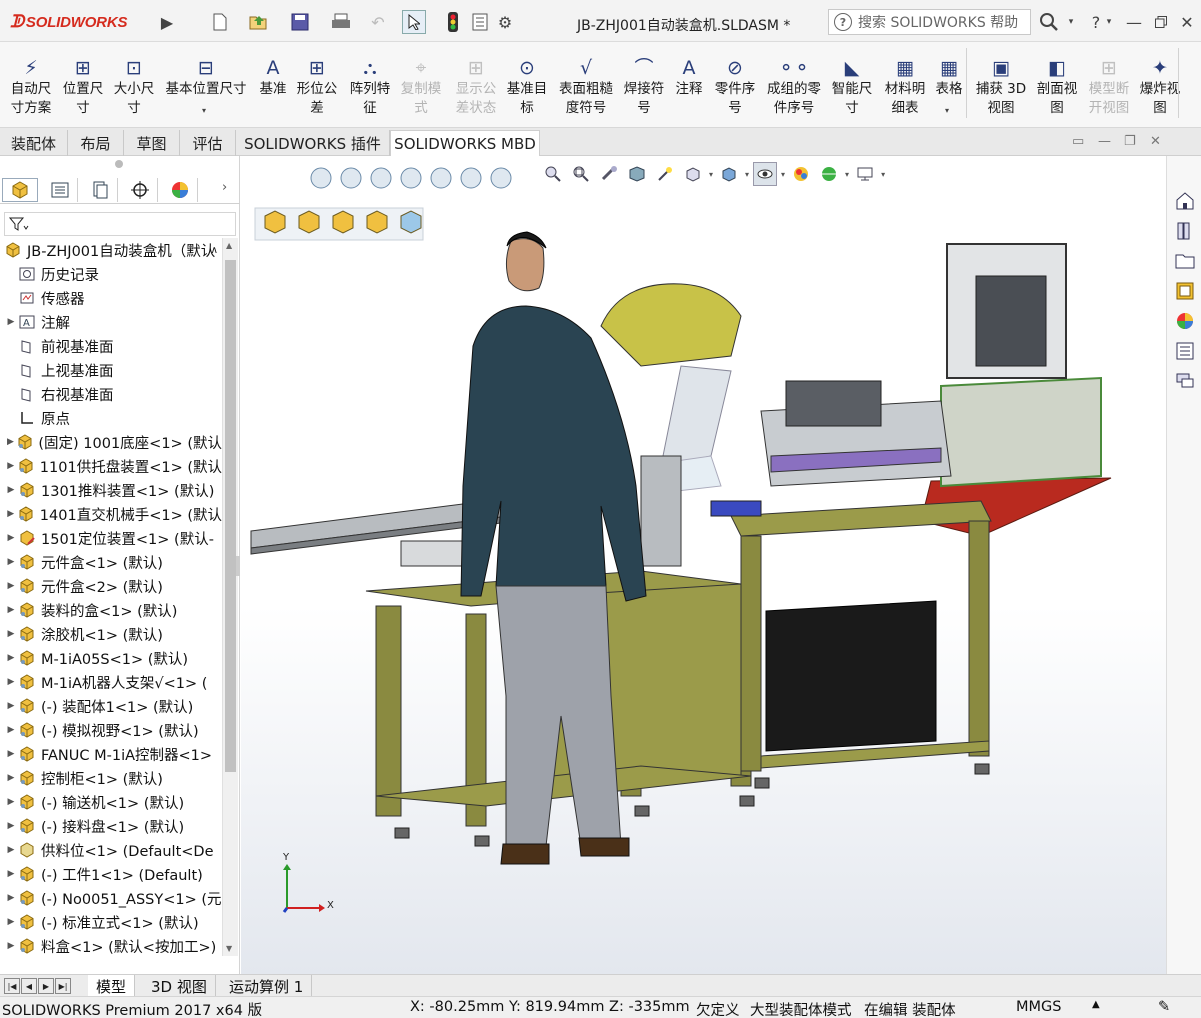  I want to click on tree-item: ▶ 1101供托盘装置<1> (默认, so click(111, 466).